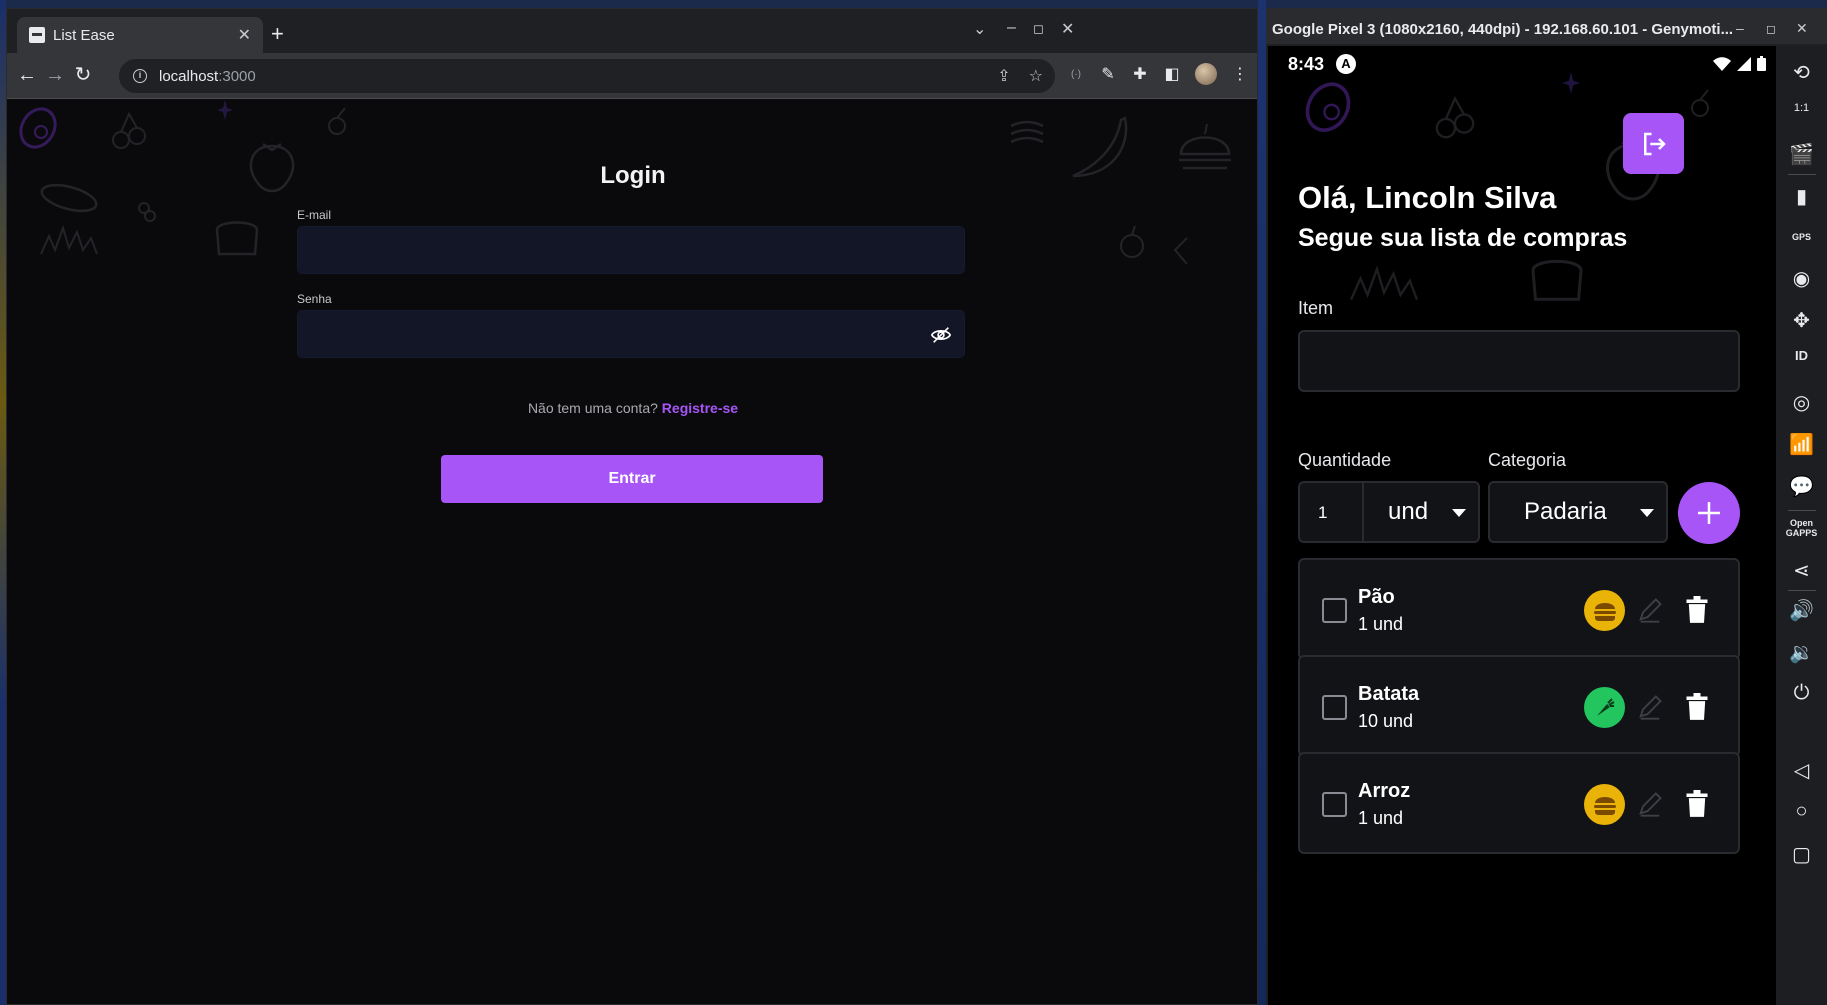  I want to click on tab-search-icon: ⌄, so click(979, 29).